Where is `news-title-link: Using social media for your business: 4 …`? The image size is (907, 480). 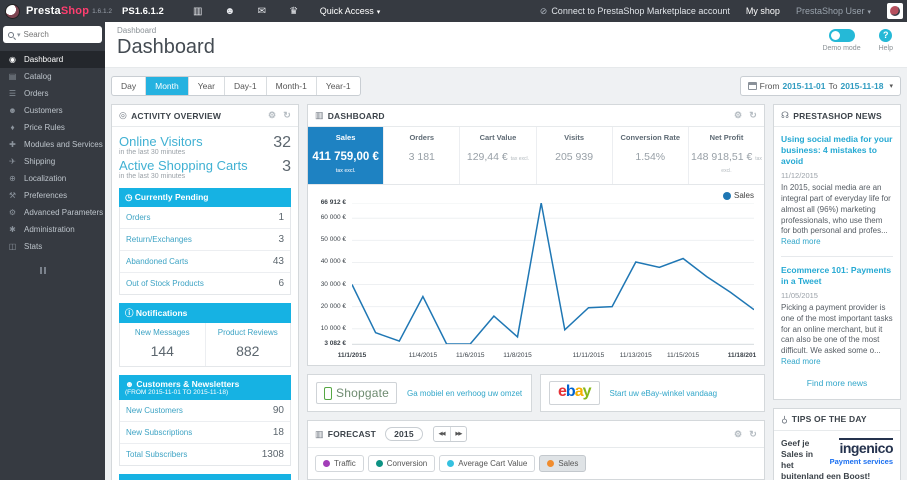
news-title-link: Using social media for your business: 4 … is located at coordinates (837, 150).